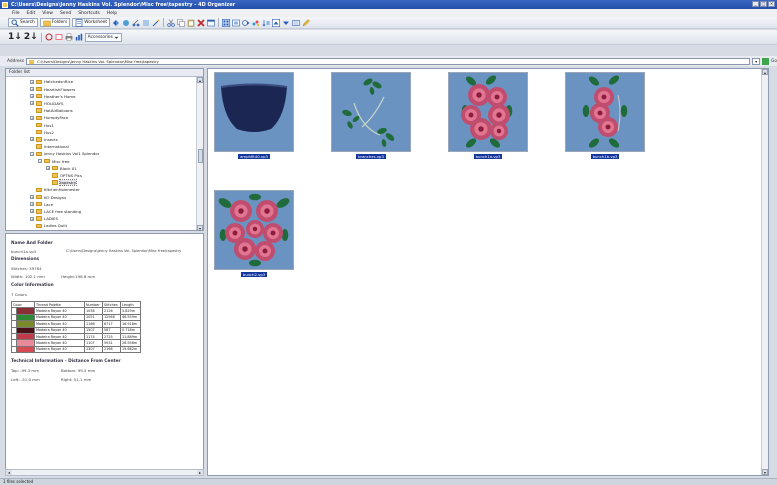 Image resolution: width=777 pixels, height=485 pixels. Describe the element at coordinates (755, 4) in the screenshot. I see `minimize-button: _` at that location.